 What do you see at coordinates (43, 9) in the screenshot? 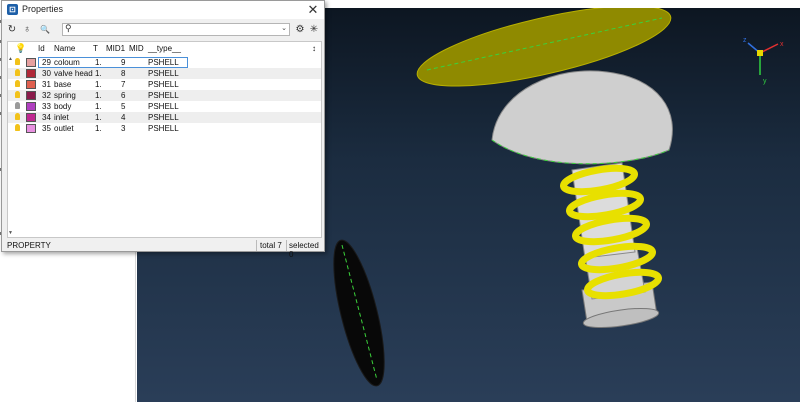
I see `window-title: Properties` at bounding box center [43, 9].